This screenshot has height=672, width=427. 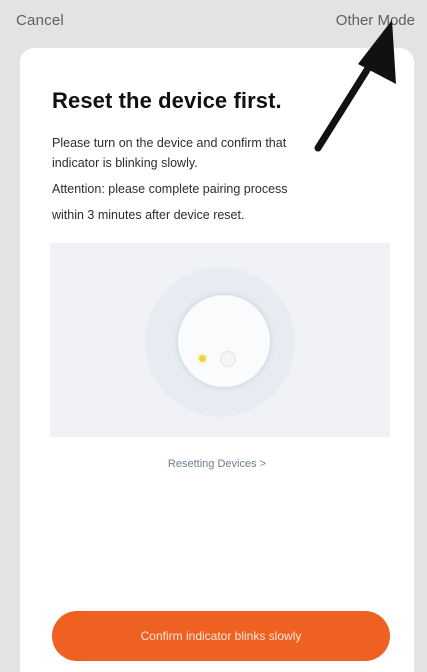 I want to click on cancel-button: Cancel, so click(x=40, y=20).